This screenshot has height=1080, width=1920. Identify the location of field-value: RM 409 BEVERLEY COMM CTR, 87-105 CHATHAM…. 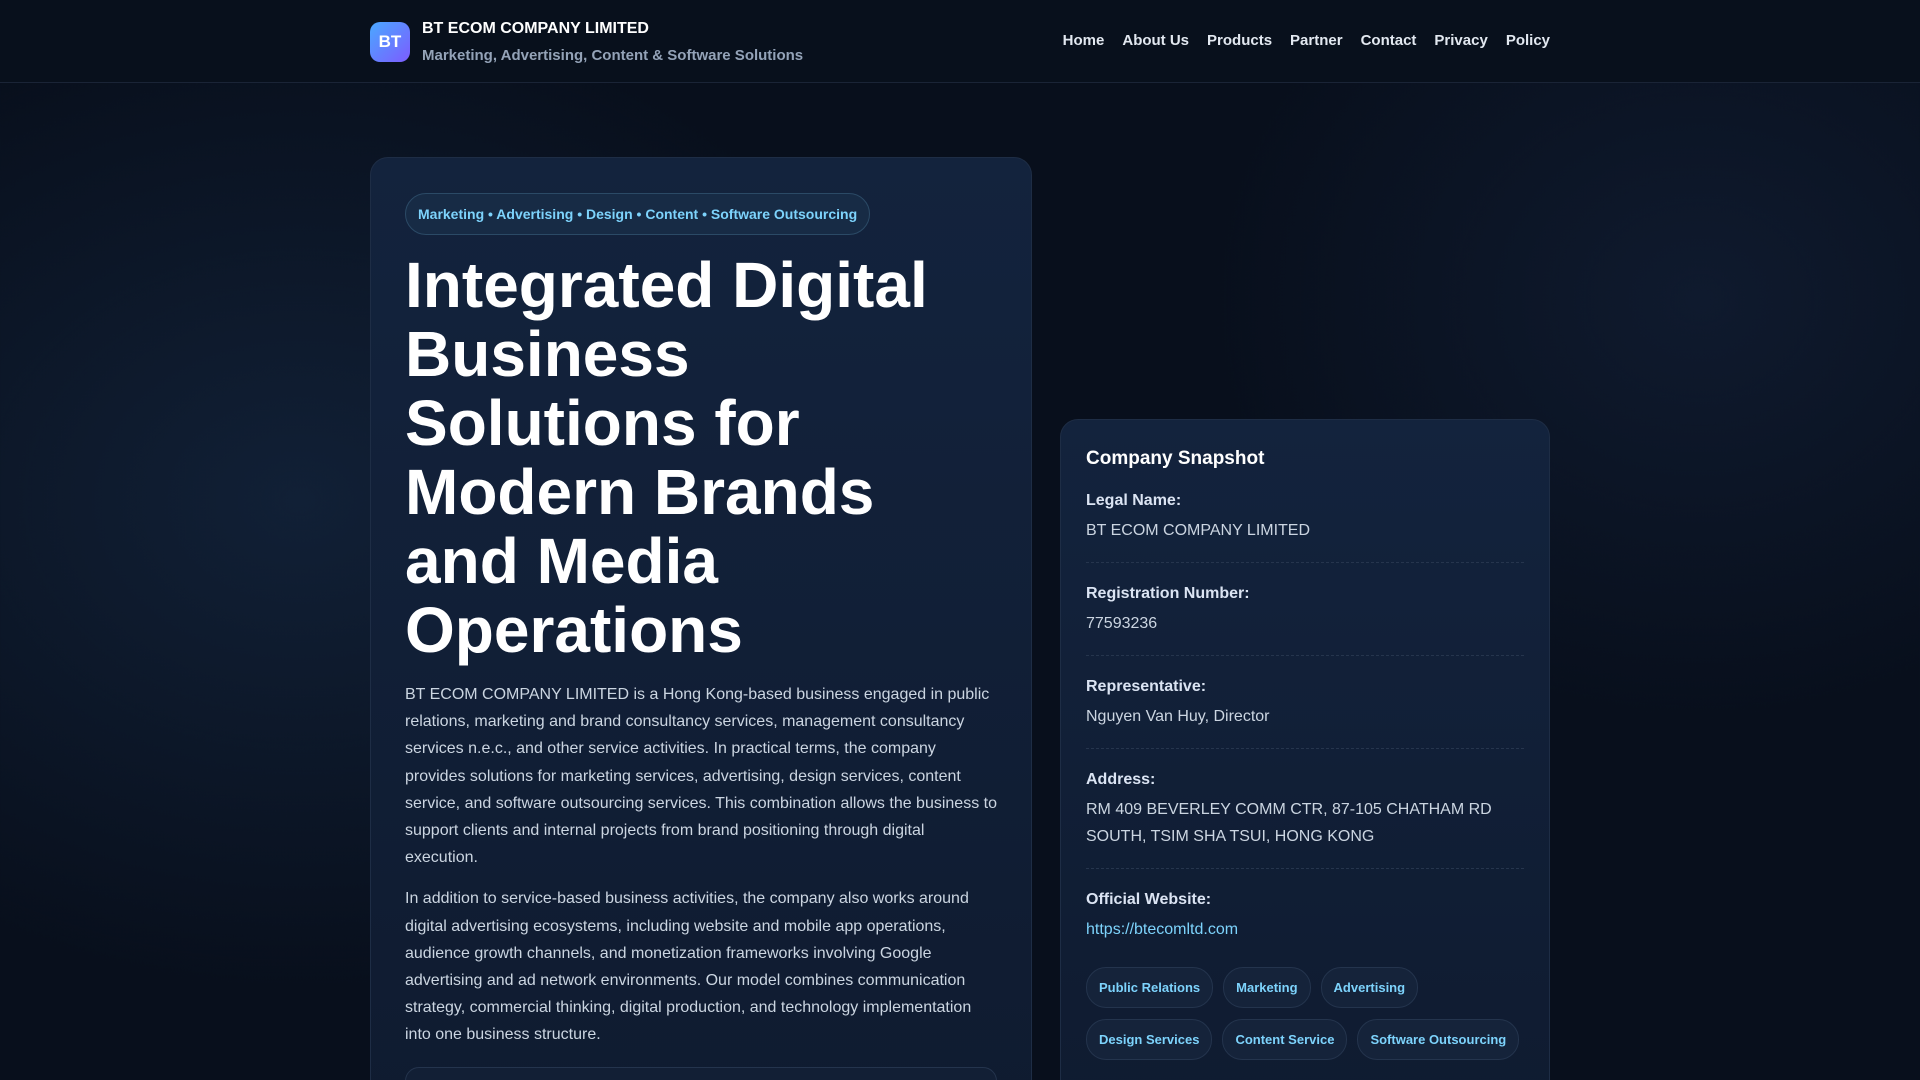
(1289, 823).